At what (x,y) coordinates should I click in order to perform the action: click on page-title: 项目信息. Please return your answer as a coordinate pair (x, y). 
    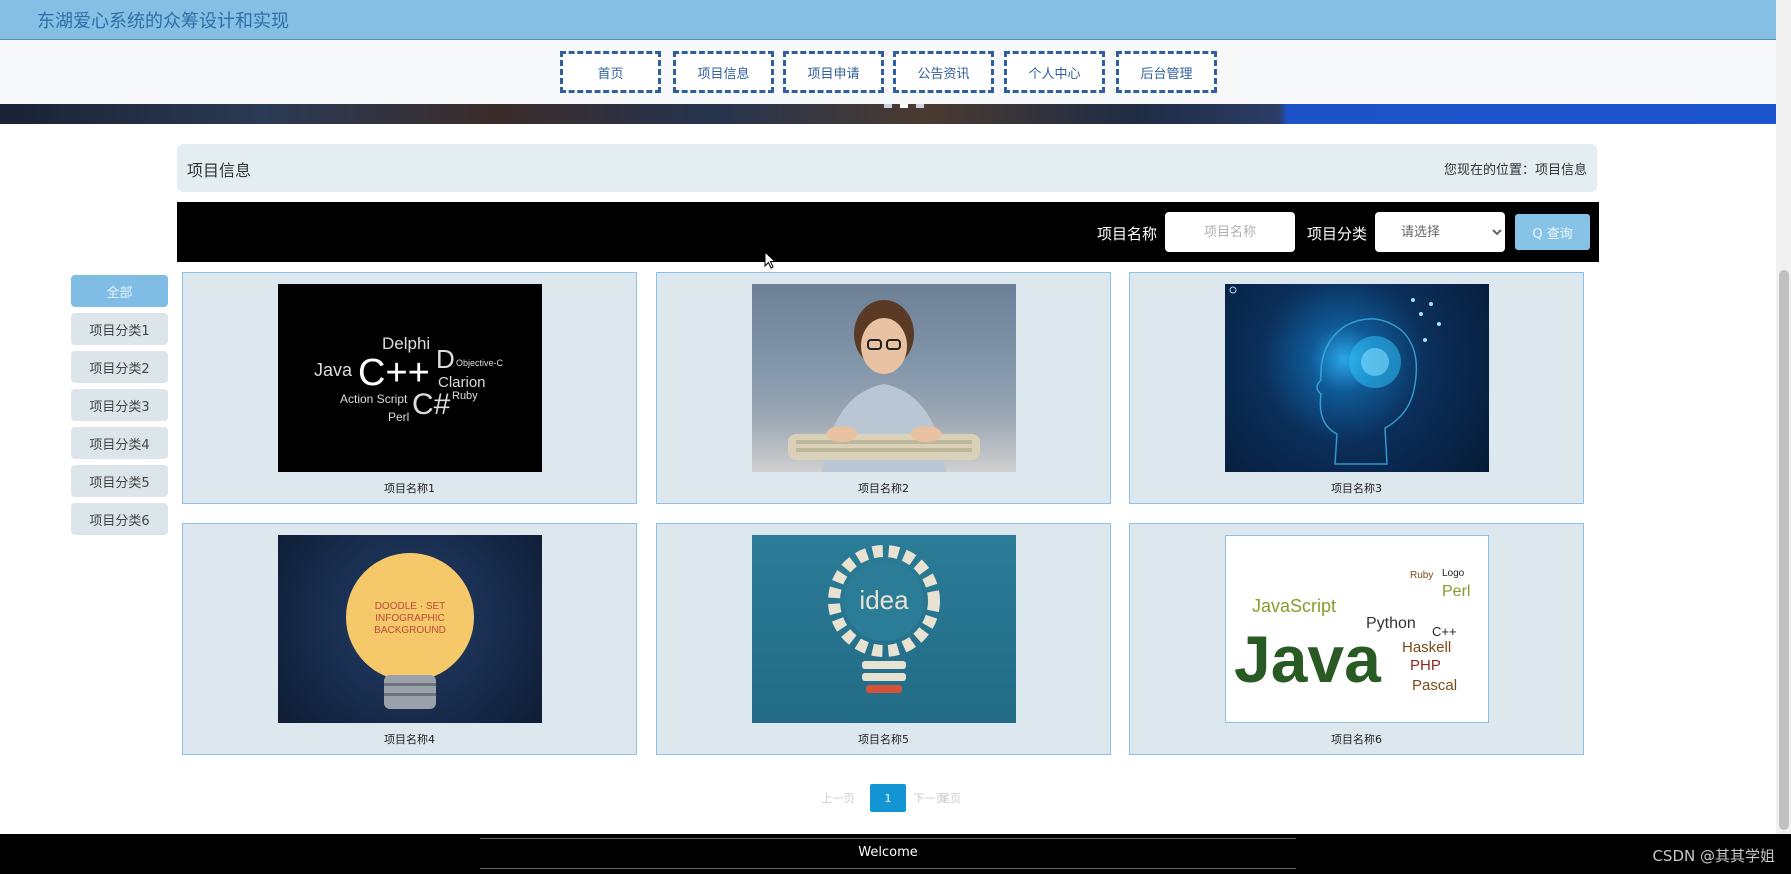
    Looking at the image, I should click on (219, 170).